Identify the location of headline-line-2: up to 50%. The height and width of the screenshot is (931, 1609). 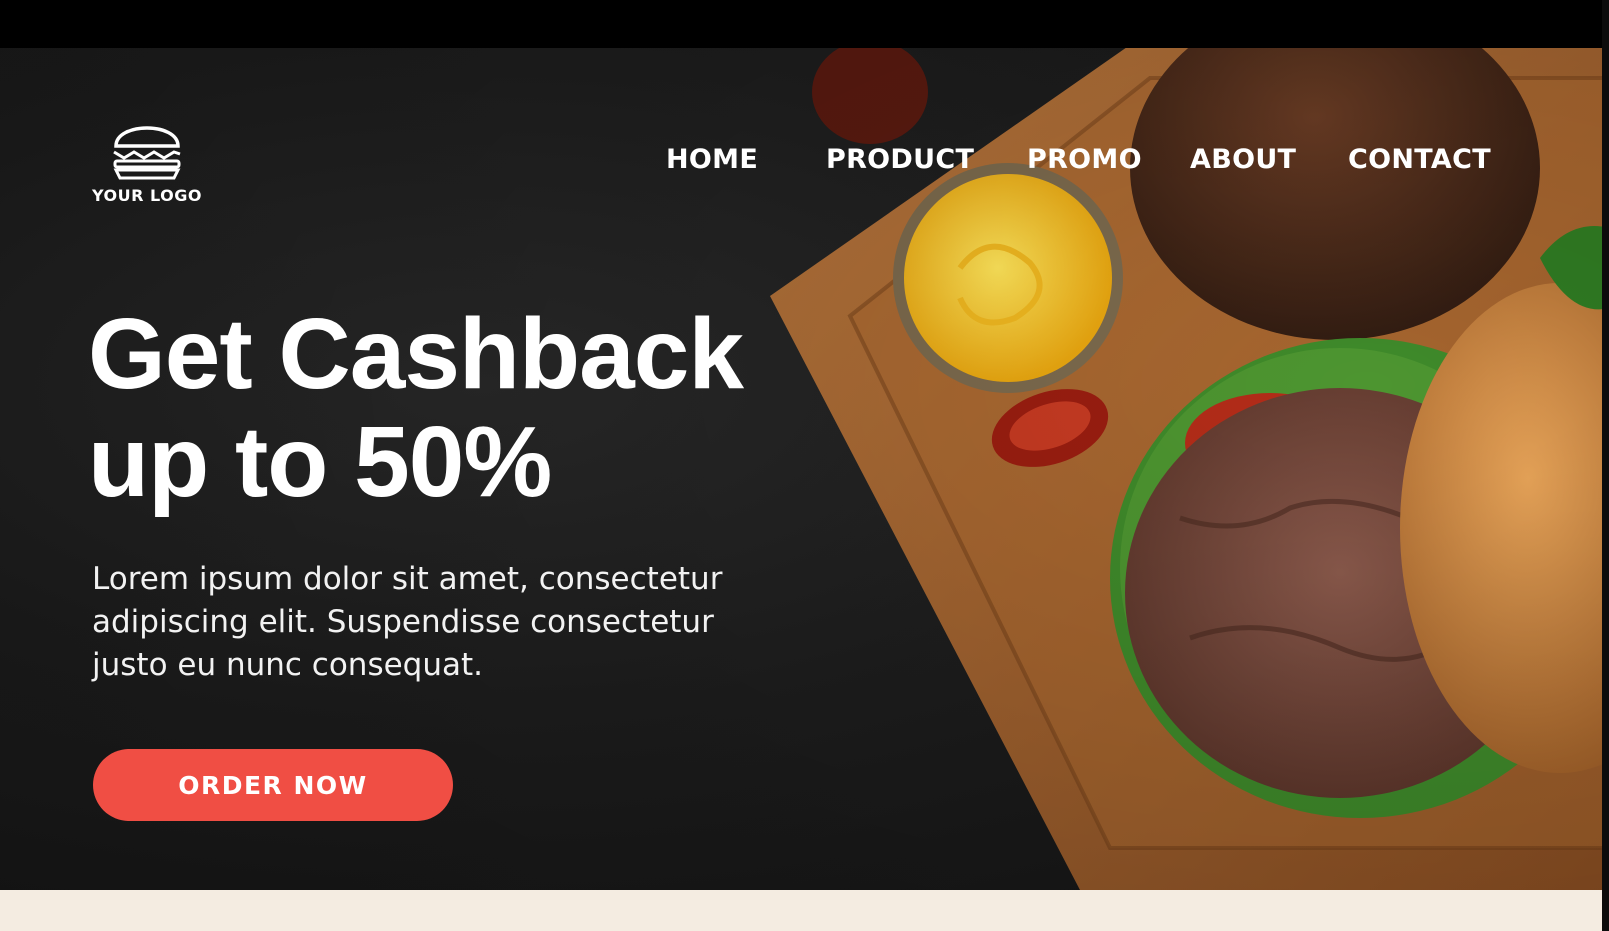
(320, 462).